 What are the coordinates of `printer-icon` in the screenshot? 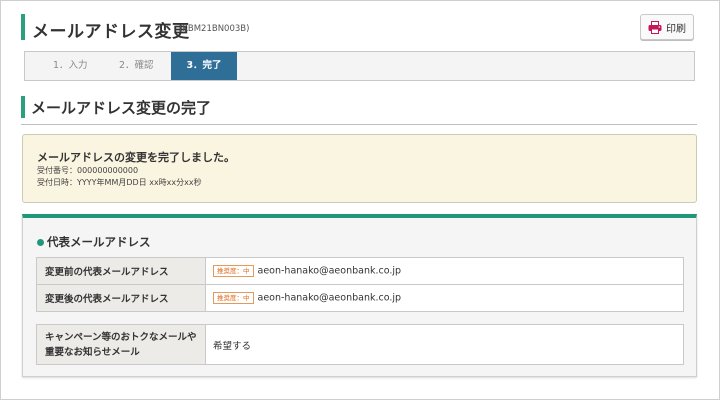 It's located at (655, 27).